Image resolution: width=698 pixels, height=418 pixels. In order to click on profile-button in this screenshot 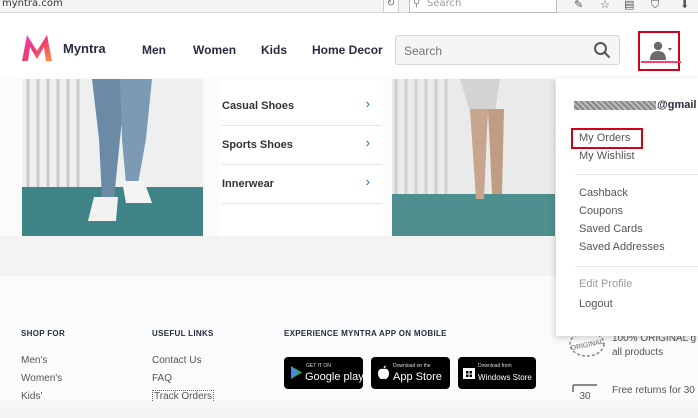, I will do `click(659, 51)`.